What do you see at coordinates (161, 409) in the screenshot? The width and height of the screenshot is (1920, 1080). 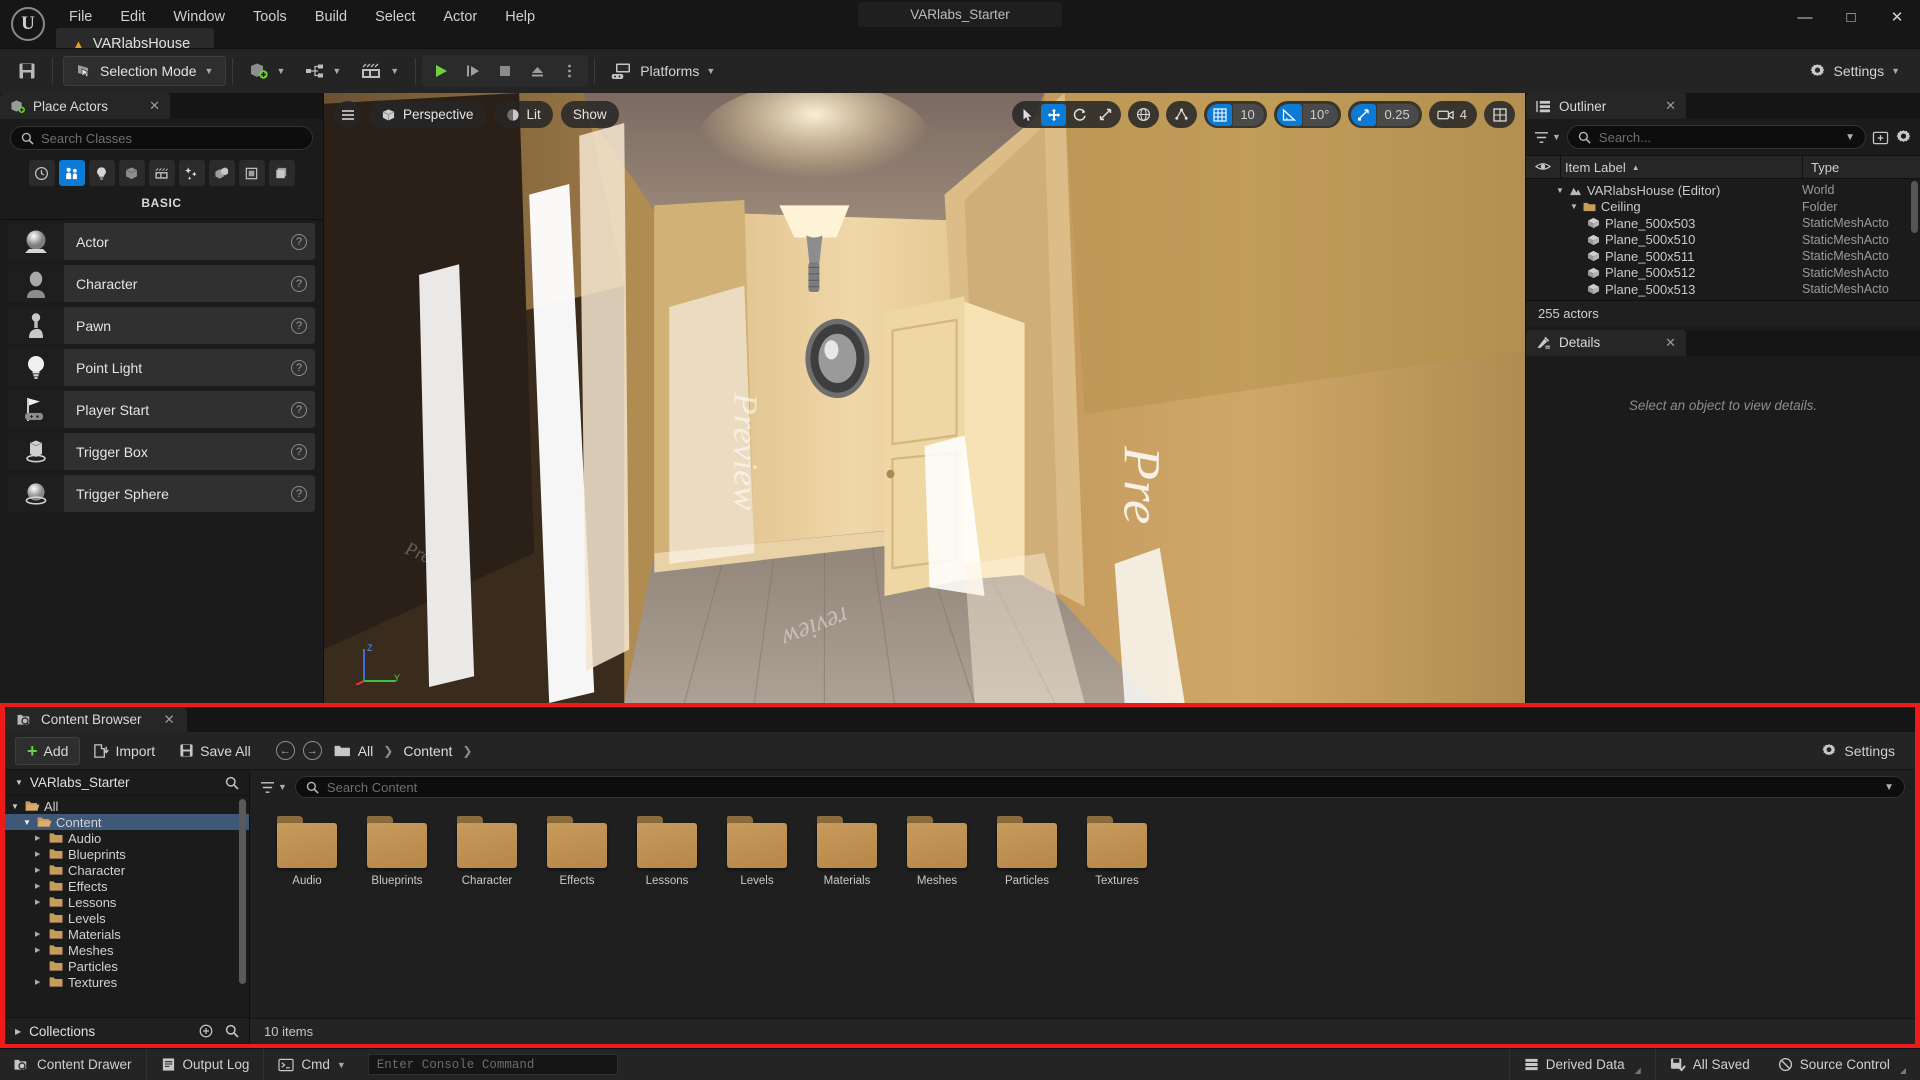 I see `actor-item-player-start: Player Start ?` at bounding box center [161, 409].